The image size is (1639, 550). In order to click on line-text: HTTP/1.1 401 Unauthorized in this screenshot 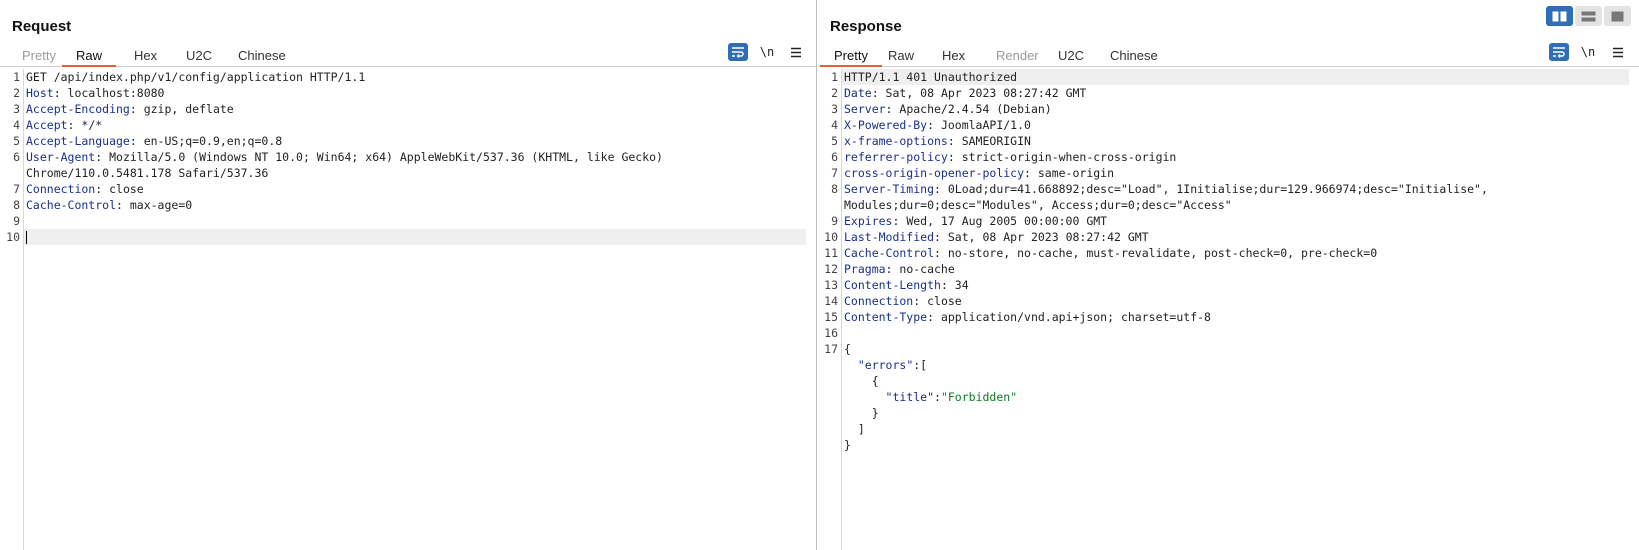, I will do `click(931, 77)`.